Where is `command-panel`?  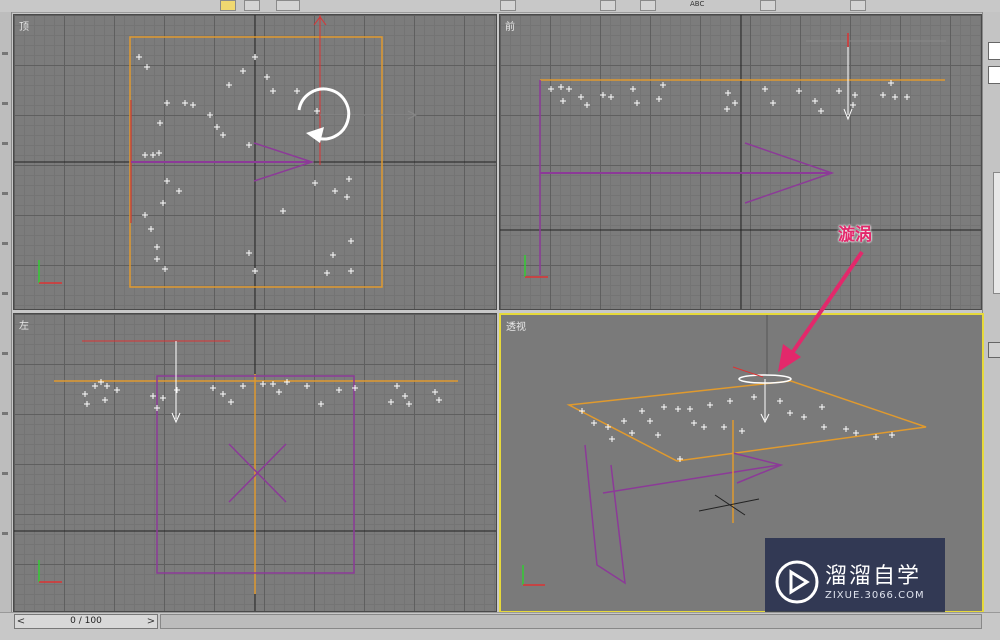 command-panel is located at coordinates (991, 313).